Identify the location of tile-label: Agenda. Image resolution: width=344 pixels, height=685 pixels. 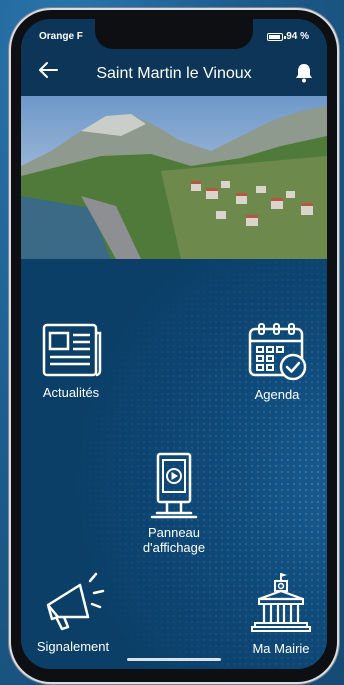
(277, 394).